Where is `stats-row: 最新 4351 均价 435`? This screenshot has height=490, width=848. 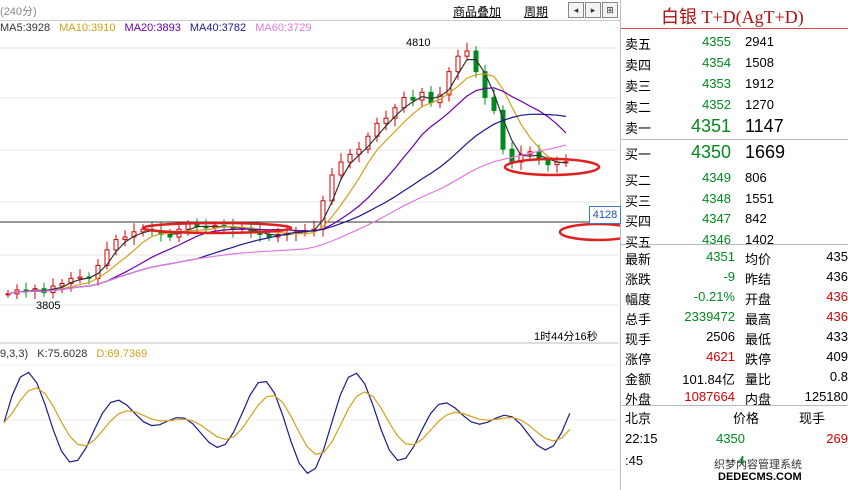
stats-row: 最新 4351 均价 435 is located at coordinates (734, 256).